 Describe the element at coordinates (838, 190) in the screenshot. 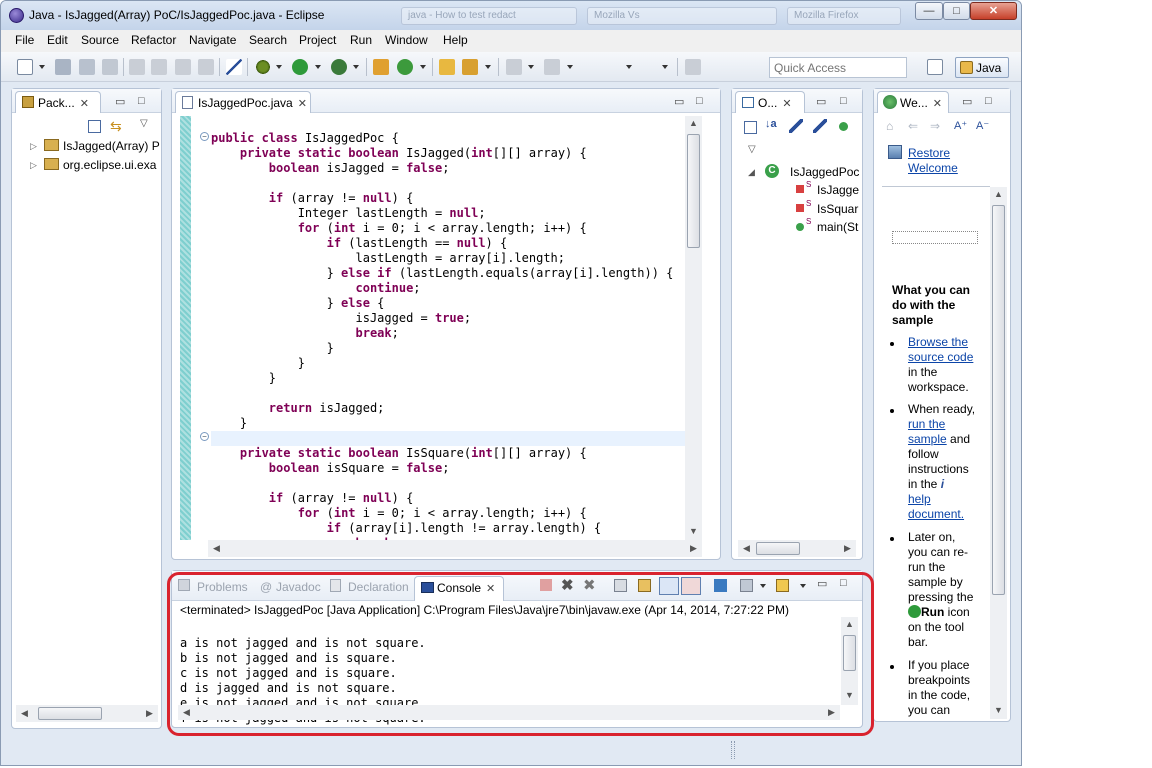

I see `outline-member: IsJagge` at that location.